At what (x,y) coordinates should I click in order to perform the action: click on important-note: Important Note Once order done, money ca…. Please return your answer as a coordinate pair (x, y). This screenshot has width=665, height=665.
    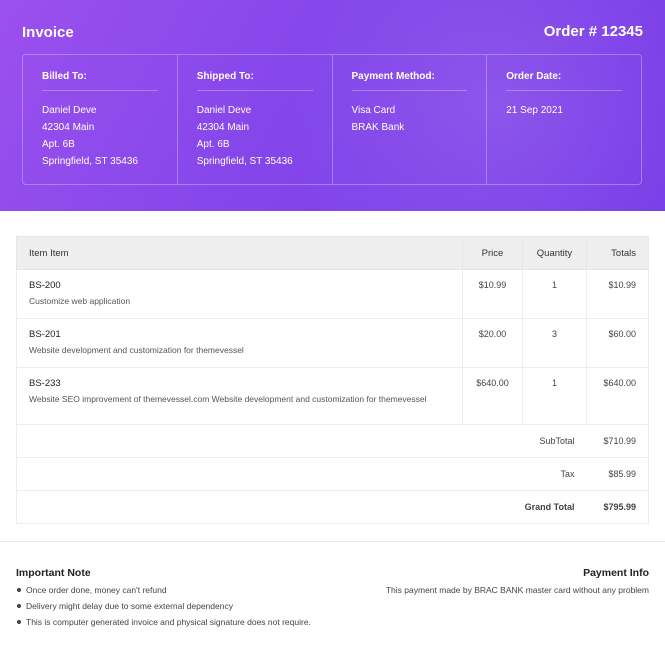
    Looking at the image, I should click on (166, 599).